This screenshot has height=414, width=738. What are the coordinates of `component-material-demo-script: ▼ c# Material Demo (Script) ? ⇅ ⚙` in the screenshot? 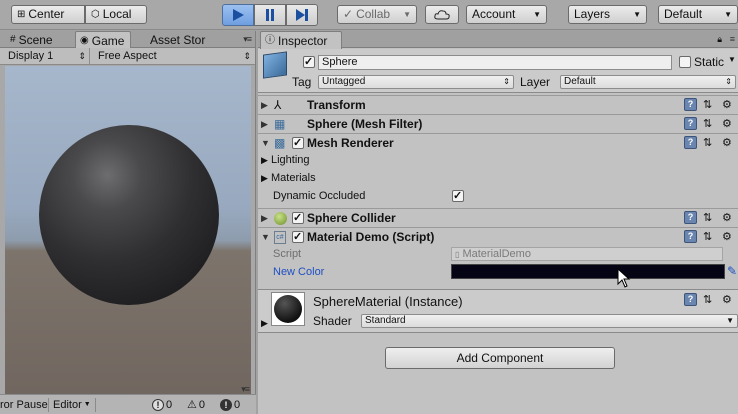 It's located at (498, 236).